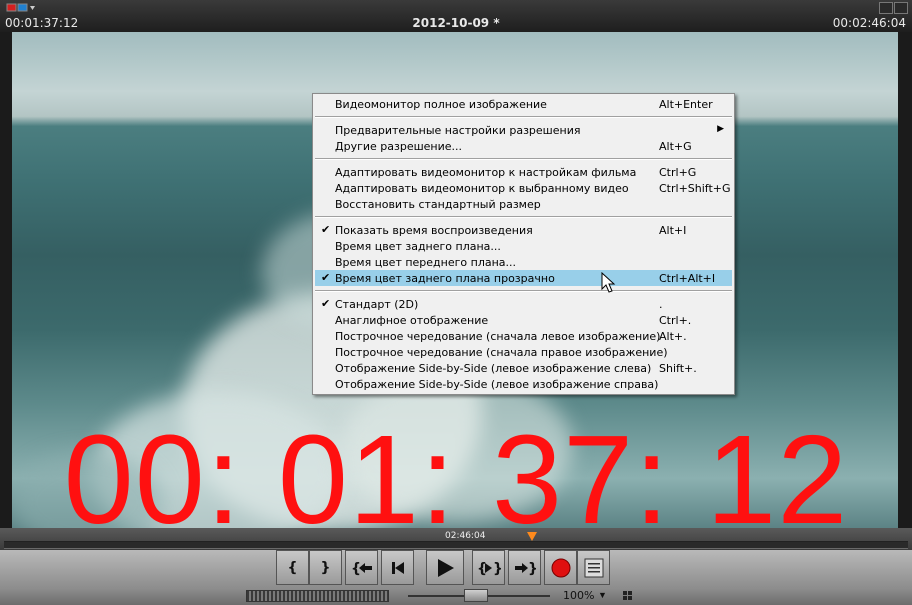  What do you see at coordinates (465, 536) in the screenshot?
I see `timeline-position-label: 02:46:04` at bounding box center [465, 536].